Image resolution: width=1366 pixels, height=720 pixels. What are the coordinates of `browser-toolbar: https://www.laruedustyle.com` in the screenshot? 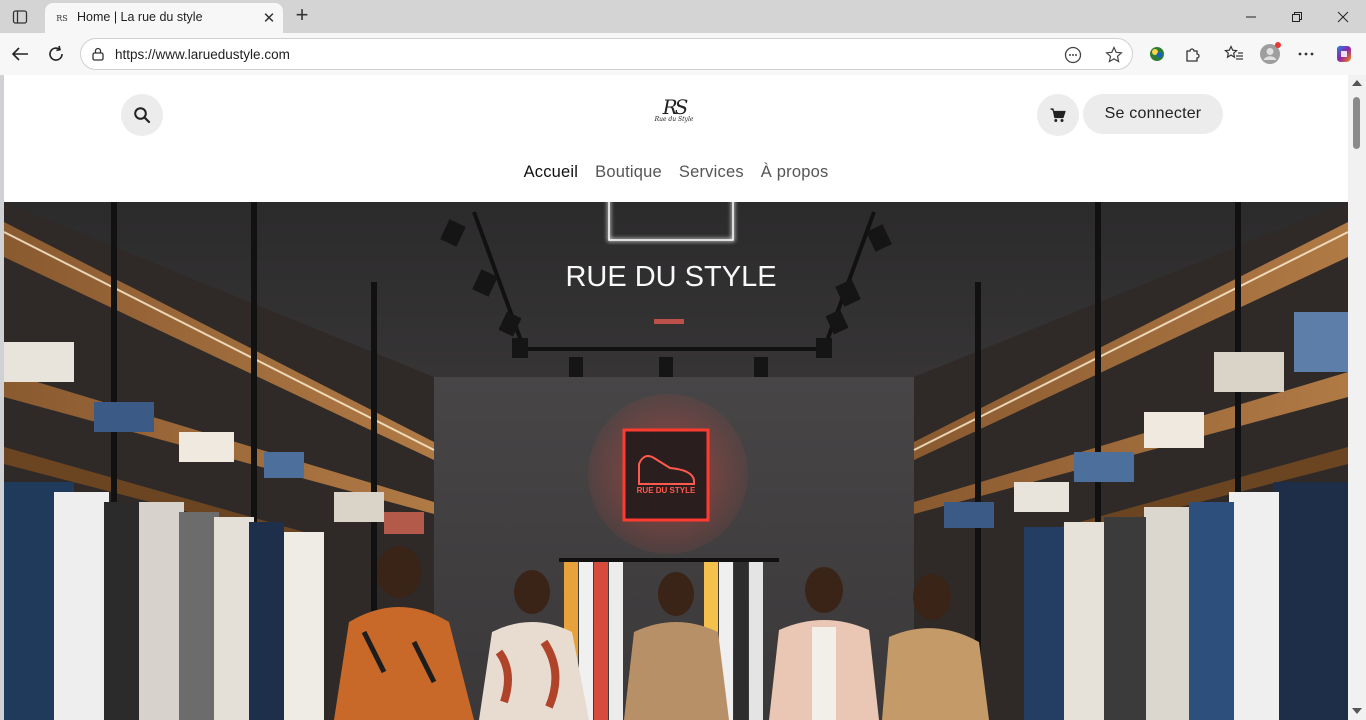 It's located at (683, 54).